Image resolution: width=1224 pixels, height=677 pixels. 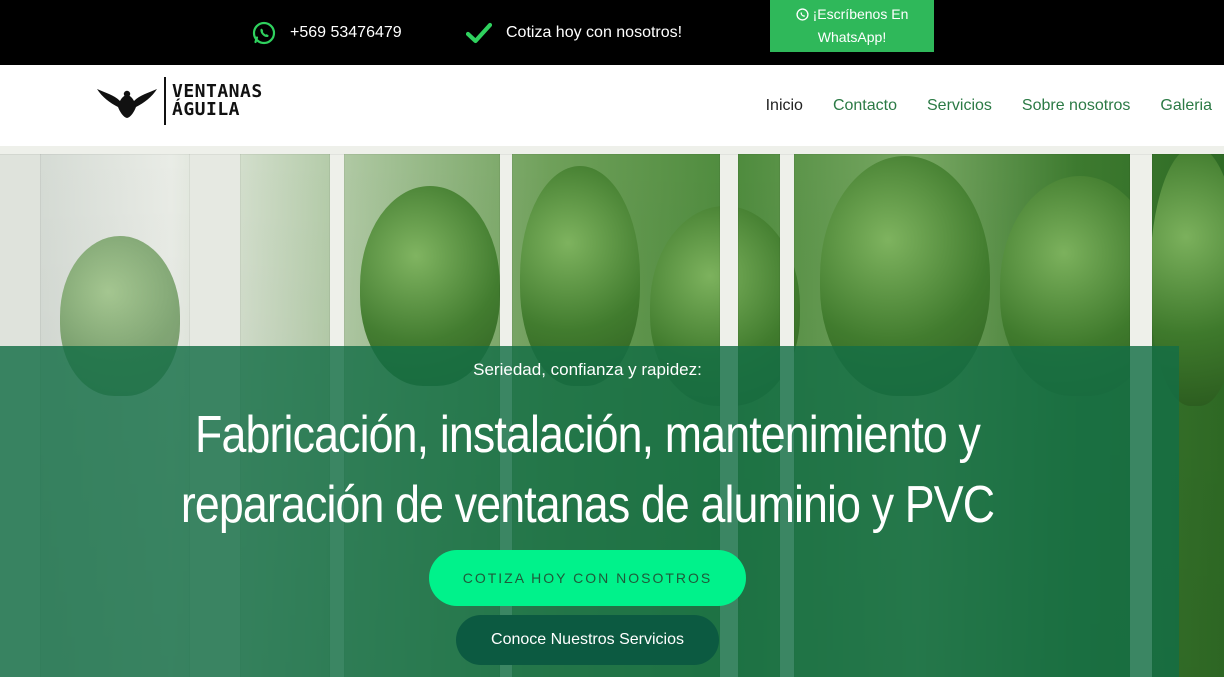 I want to click on hero-subtitle: Seriedad, confianza y rapidez:, so click(x=587, y=369).